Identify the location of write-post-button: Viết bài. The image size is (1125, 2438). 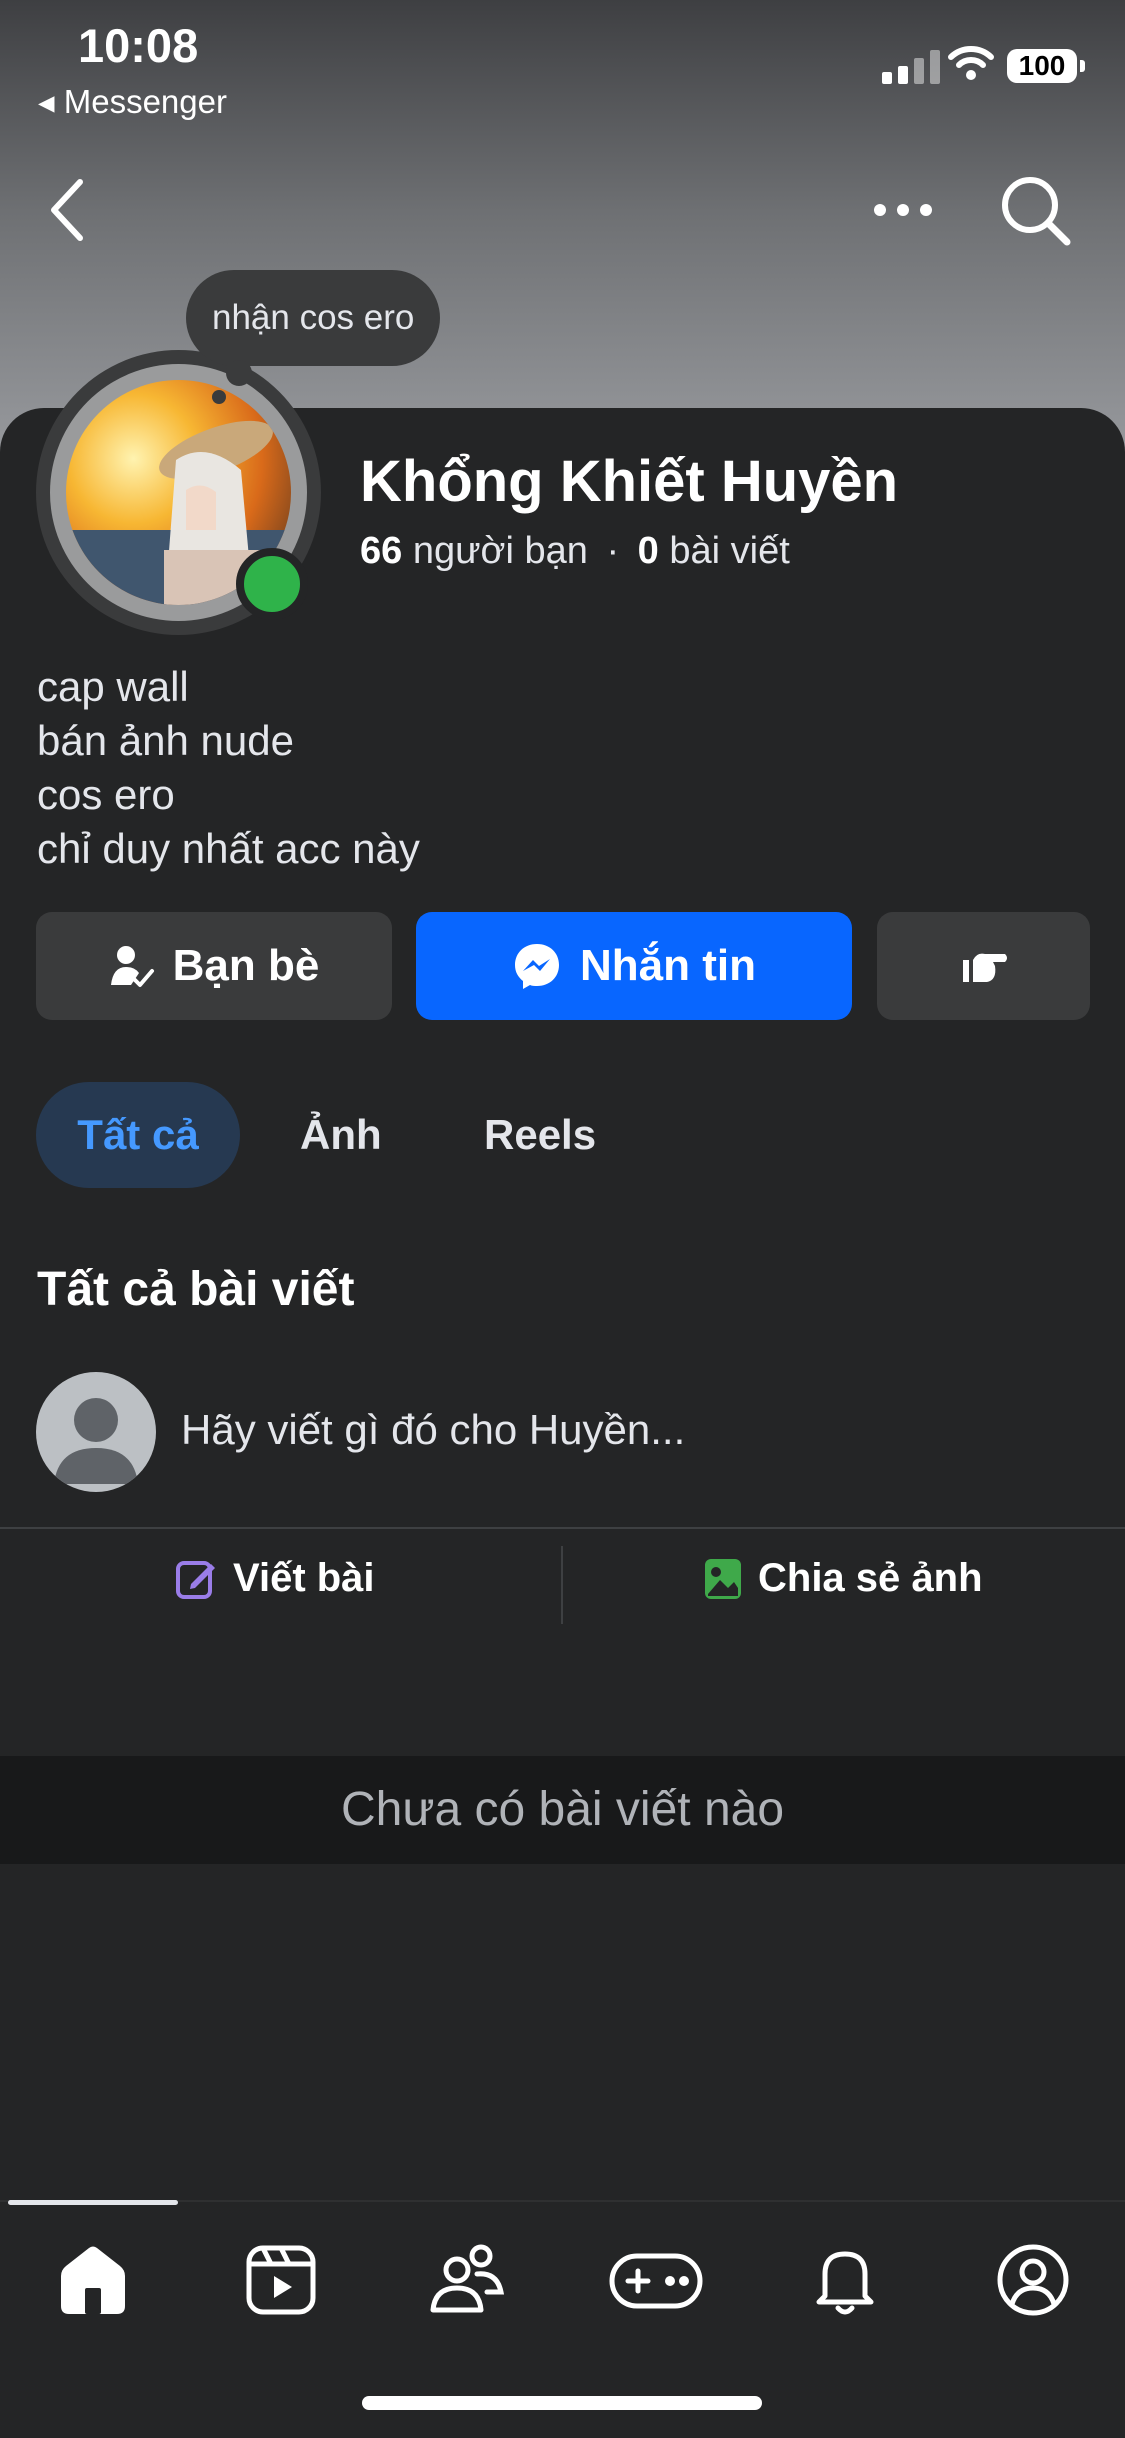
(275, 1578).